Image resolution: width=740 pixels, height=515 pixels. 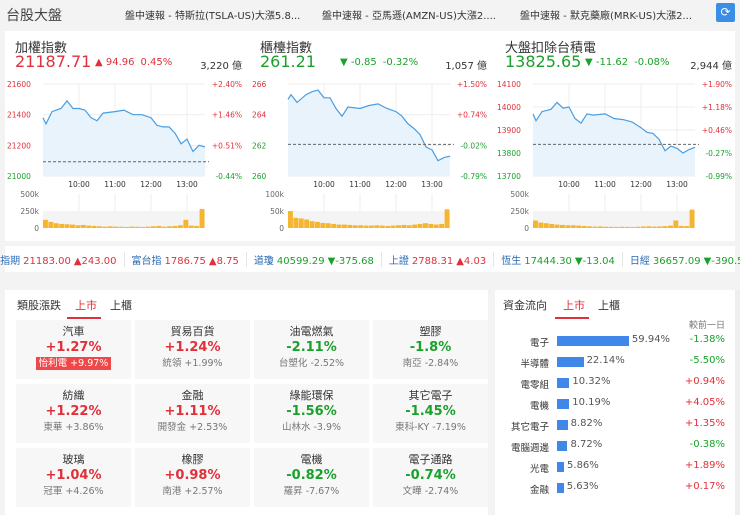 I want to click on ticker-item: 日經36657.09▼-390.52, so click(x=680, y=259).